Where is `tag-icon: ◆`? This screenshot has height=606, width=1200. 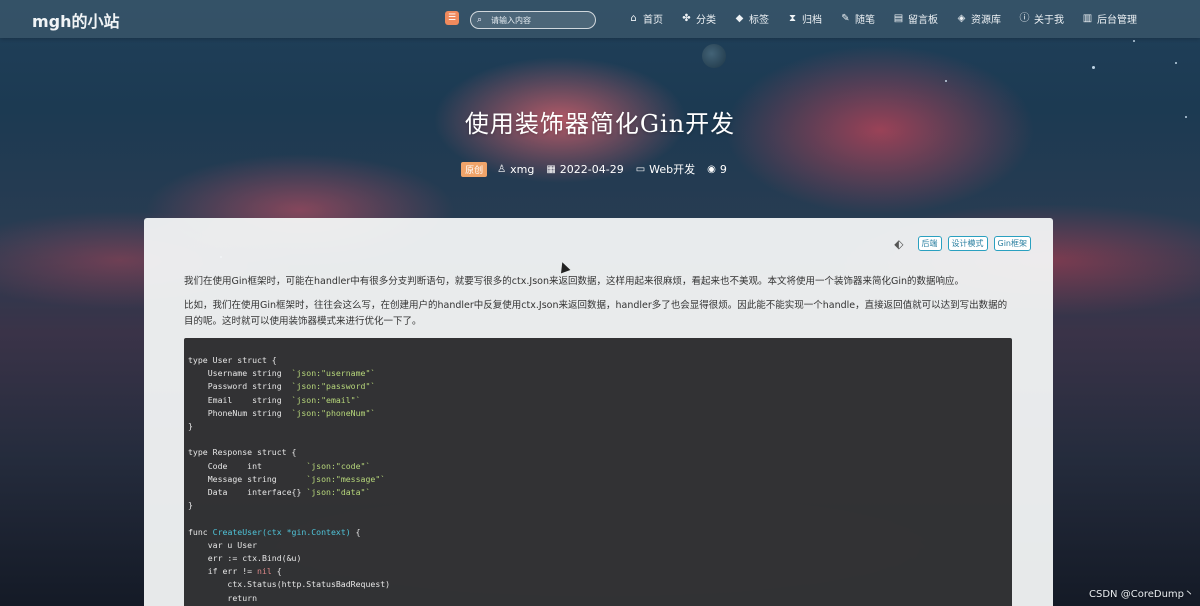 tag-icon: ◆ is located at coordinates (739, 18).